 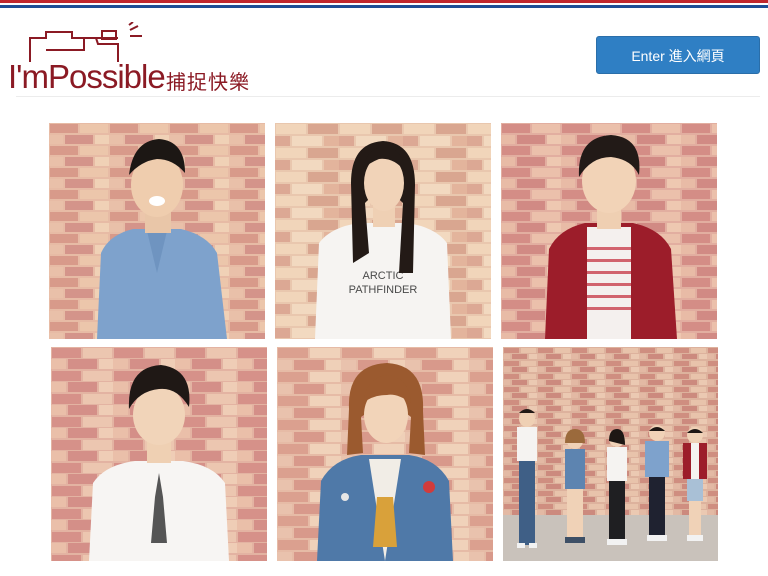 I want to click on header-divider, so click(x=388, y=96).